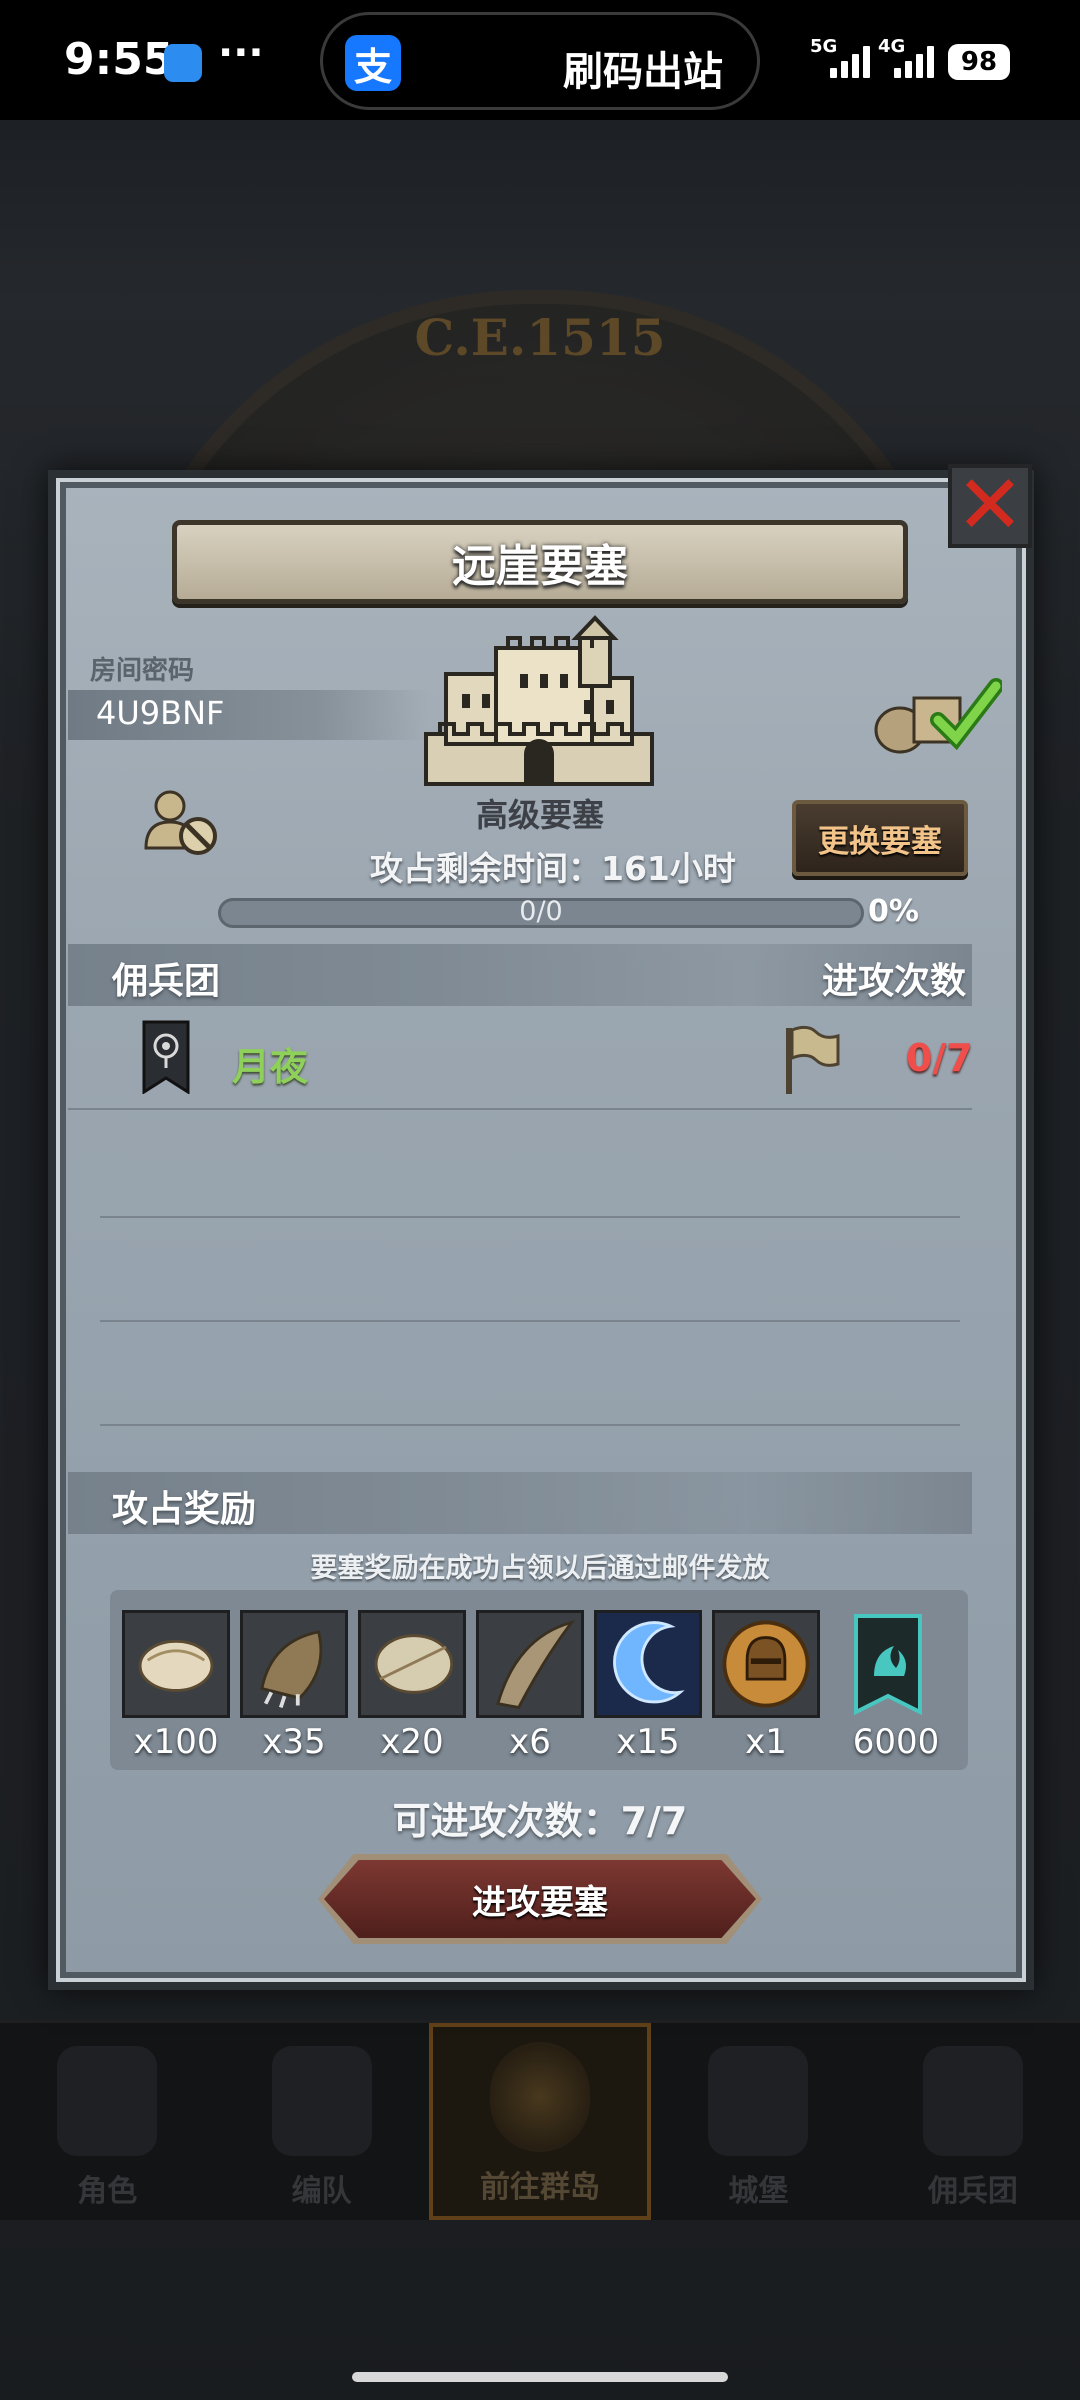 This screenshot has height=2400, width=1080. Describe the element at coordinates (896, 1742) in the screenshot. I see `reward-qty: 6000` at that location.